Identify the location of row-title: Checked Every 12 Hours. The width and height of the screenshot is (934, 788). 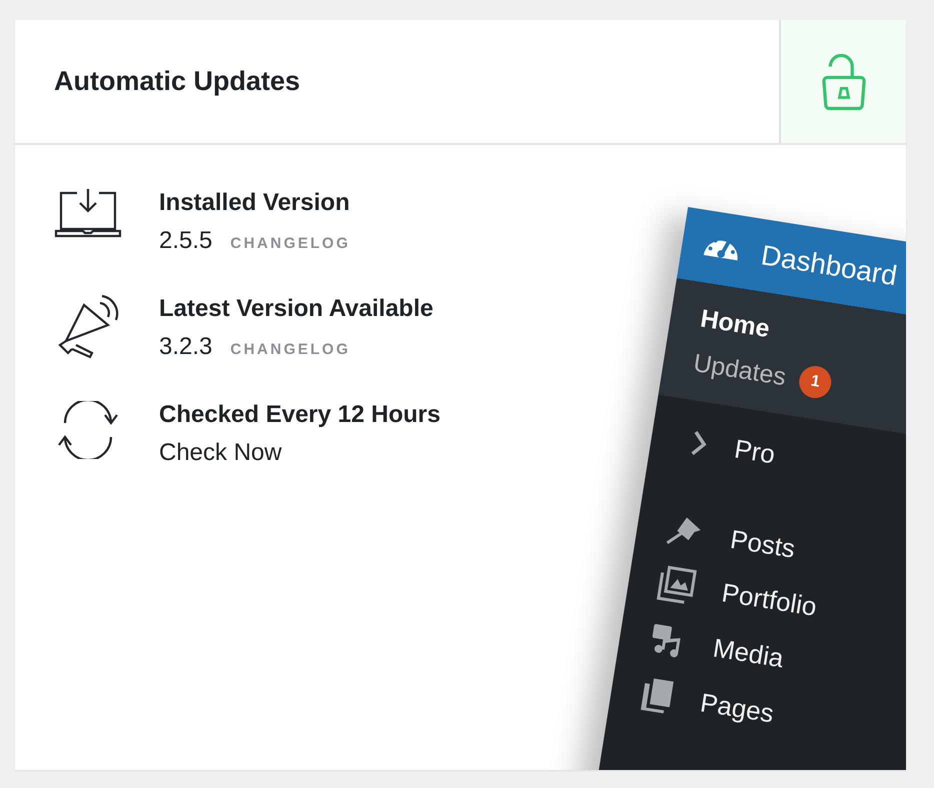
(299, 415).